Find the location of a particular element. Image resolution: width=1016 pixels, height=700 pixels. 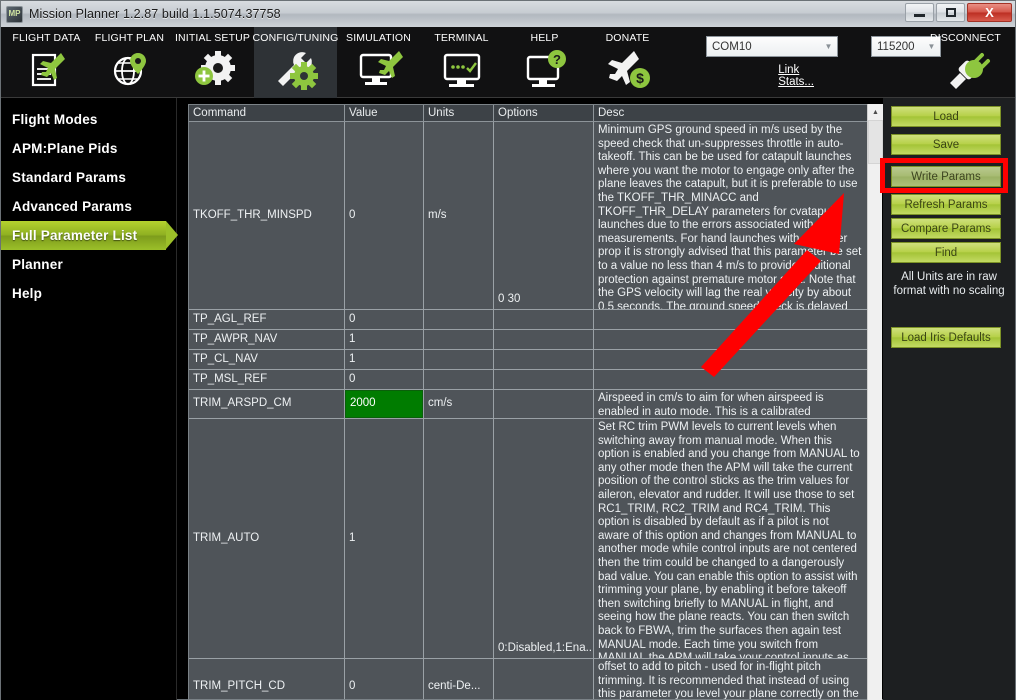

tab-config-tuning: CONFIG/TUNING is located at coordinates (295, 62).